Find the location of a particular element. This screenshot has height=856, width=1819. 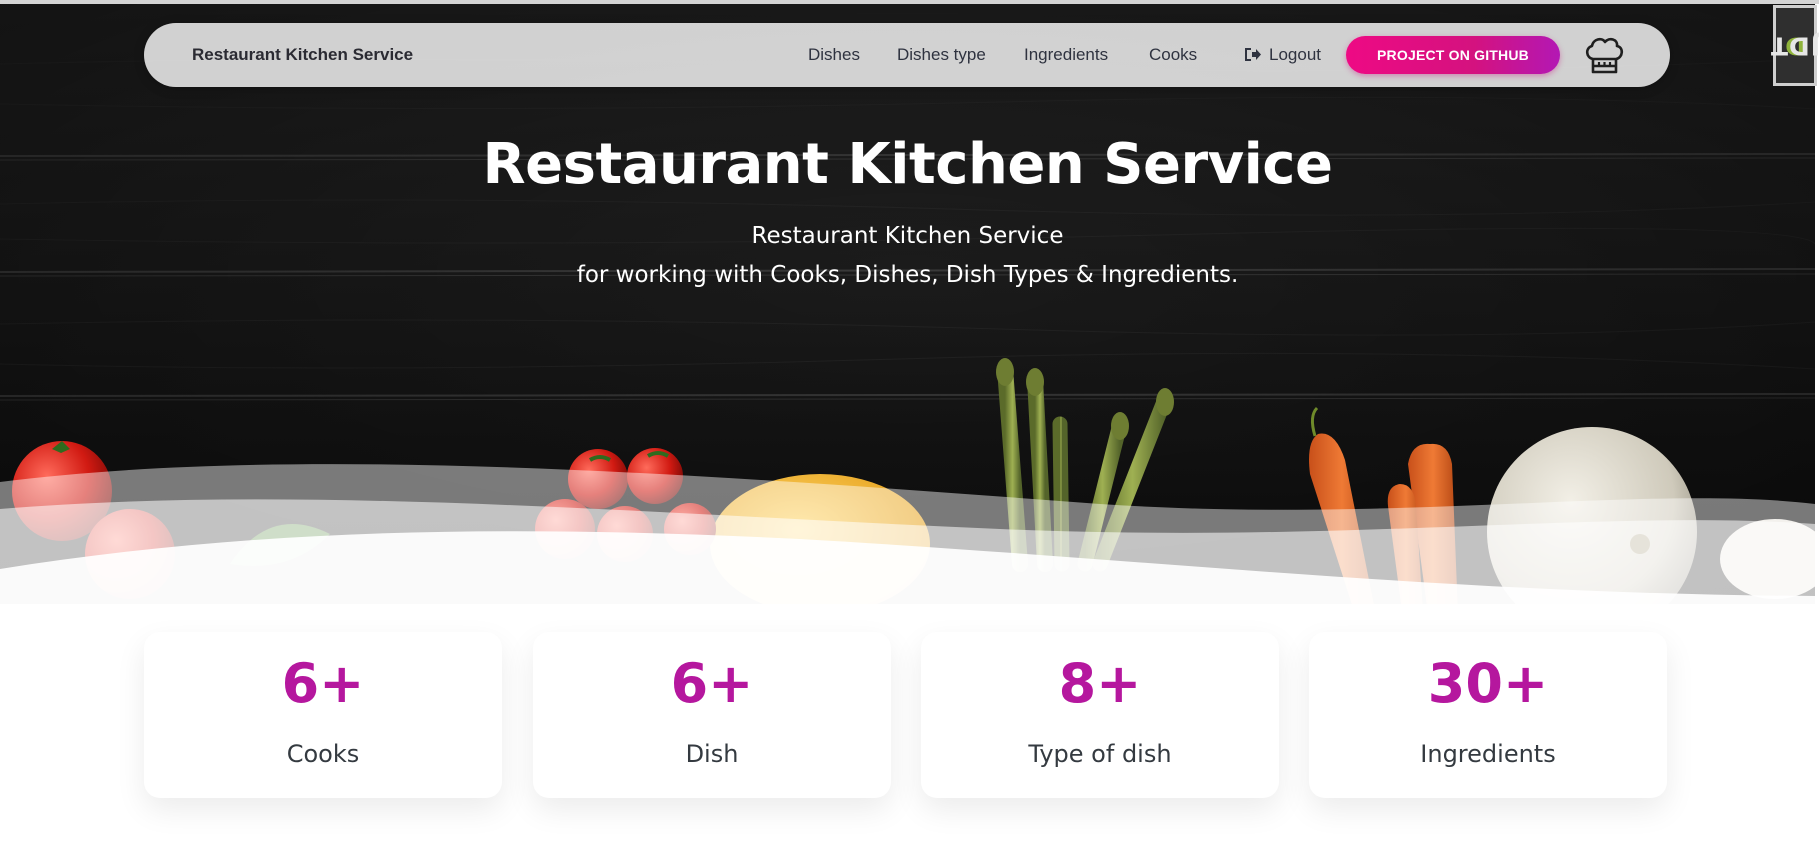

debug-toolbar-handle: D JDT is located at coordinates (1794, 45).